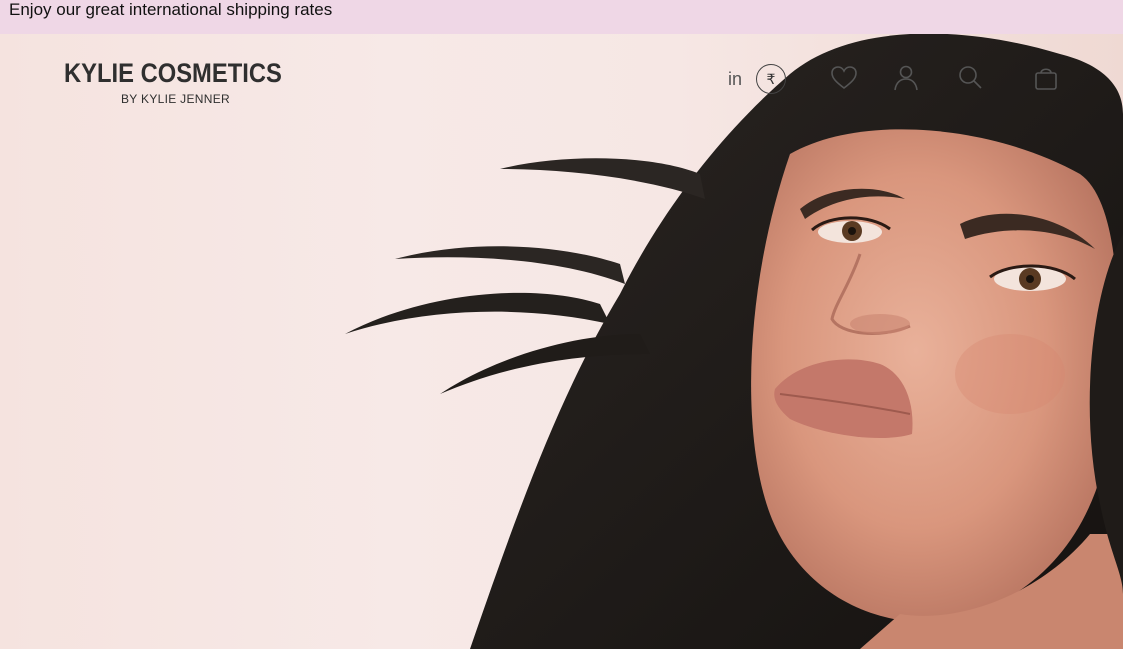  What do you see at coordinates (735, 79) in the screenshot?
I see `locale-selector: in` at bounding box center [735, 79].